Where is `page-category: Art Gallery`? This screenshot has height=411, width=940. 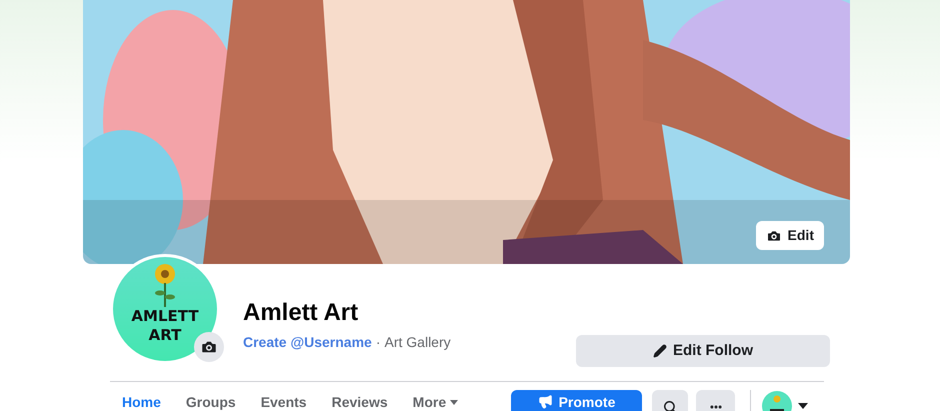
page-category: Art Gallery is located at coordinates (417, 342).